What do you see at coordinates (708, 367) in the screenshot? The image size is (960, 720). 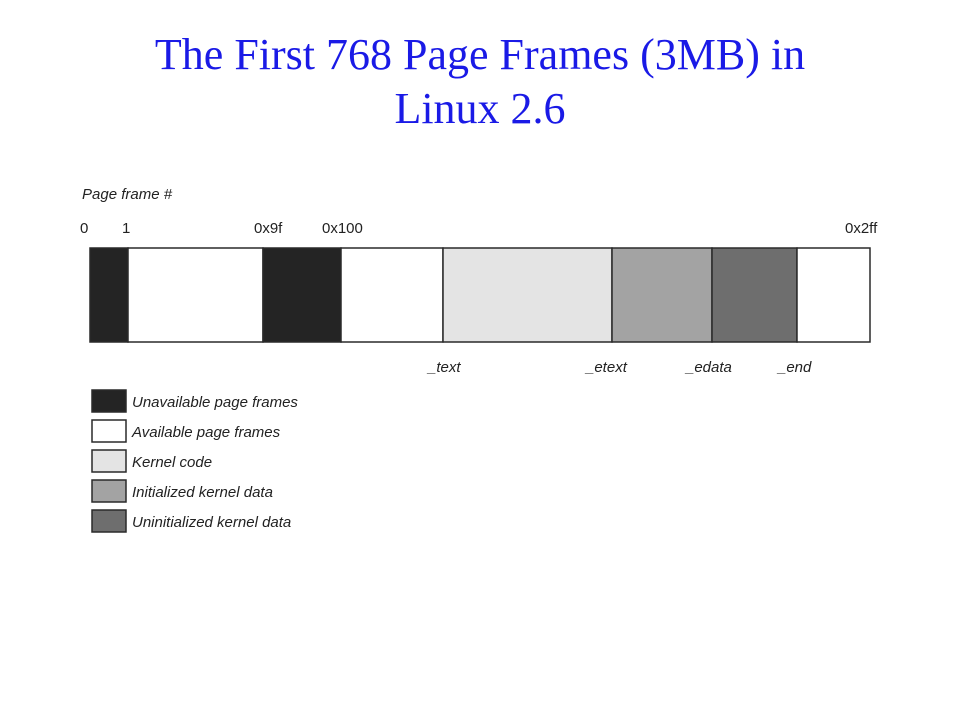 I see `marker-edata: _edata` at bounding box center [708, 367].